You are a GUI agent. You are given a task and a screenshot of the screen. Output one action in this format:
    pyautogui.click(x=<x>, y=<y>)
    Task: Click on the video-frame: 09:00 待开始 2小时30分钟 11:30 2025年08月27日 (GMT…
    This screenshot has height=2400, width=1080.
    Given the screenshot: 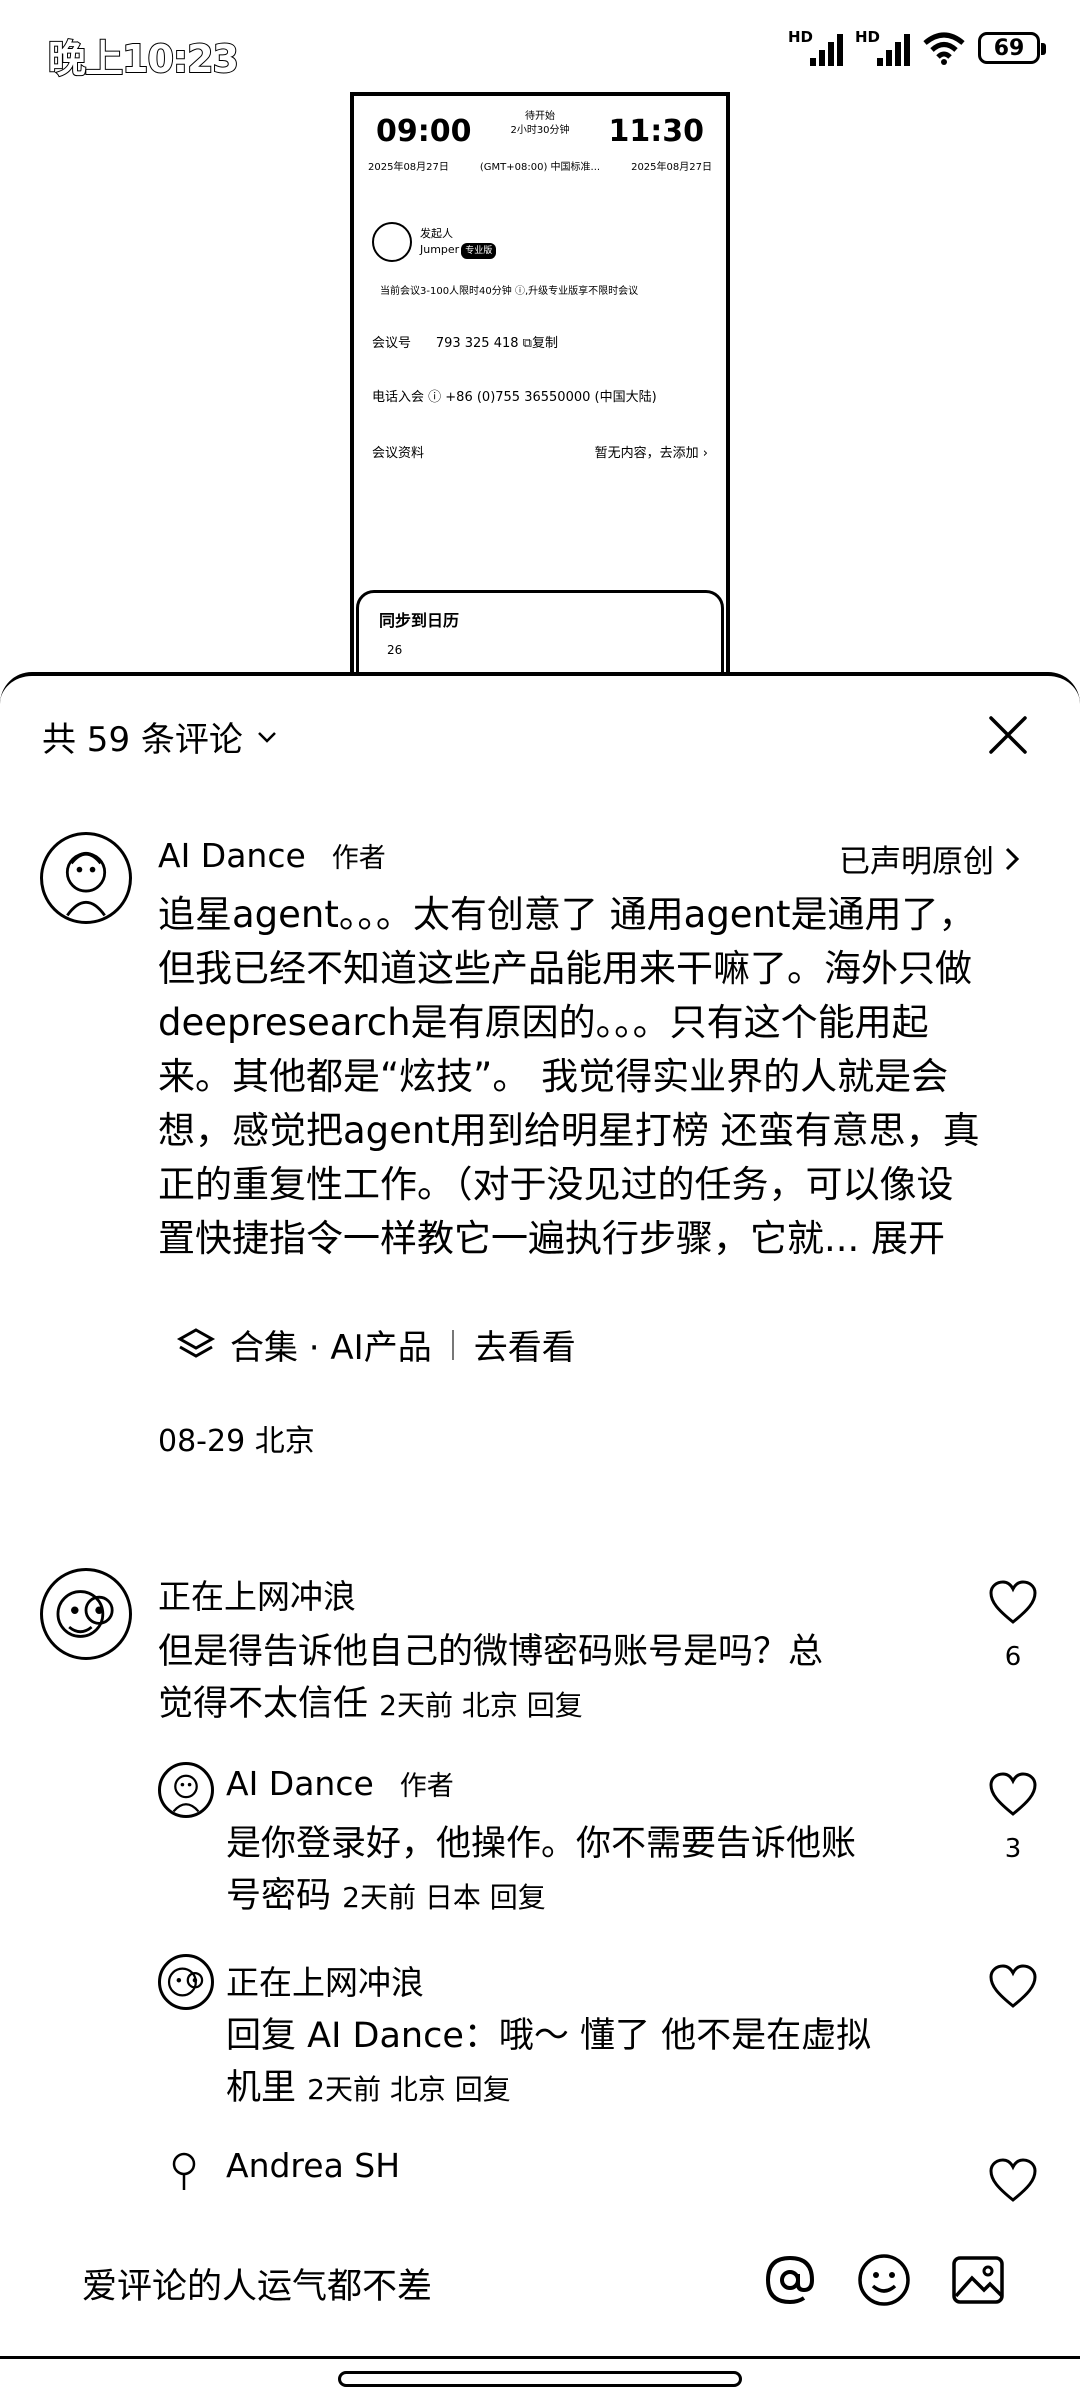 What is the action you would take?
    pyautogui.click(x=540, y=402)
    